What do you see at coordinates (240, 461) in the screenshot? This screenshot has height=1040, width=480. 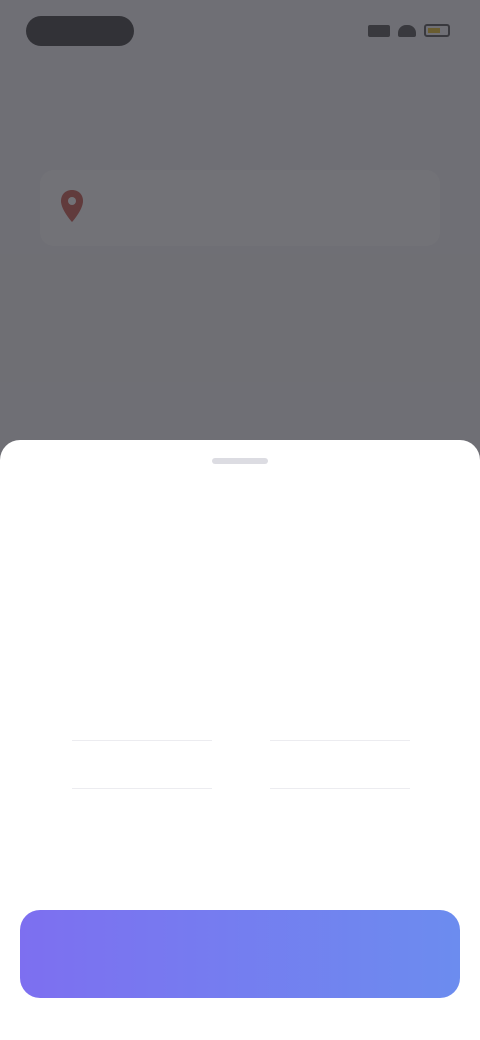 I see `sheet-drag-handle` at bounding box center [240, 461].